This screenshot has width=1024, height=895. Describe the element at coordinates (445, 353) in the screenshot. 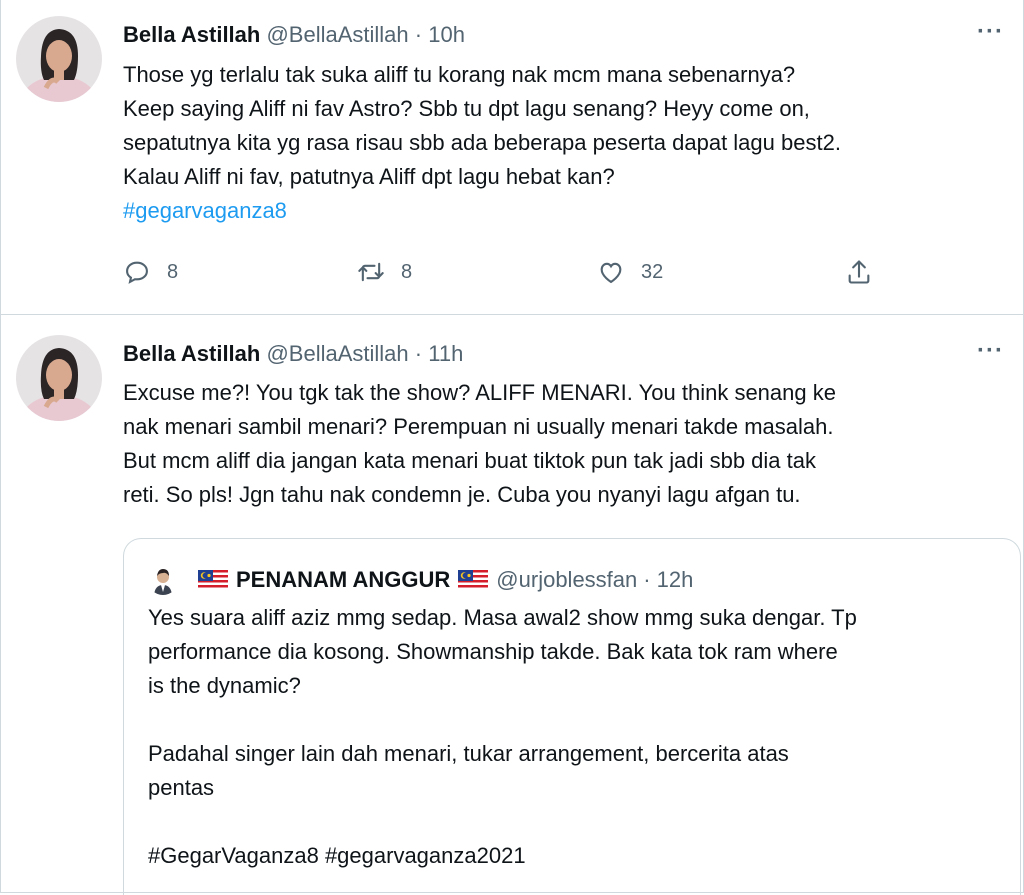

I see `tweet-time: 11h` at that location.